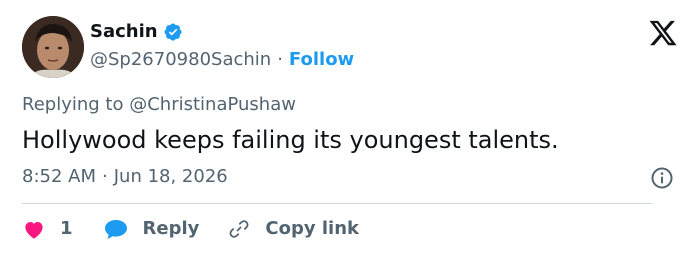  What do you see at coordinates (173, 32) in the screenshot?
I see `verified-badge-icon` at bounding box center [173, 32].